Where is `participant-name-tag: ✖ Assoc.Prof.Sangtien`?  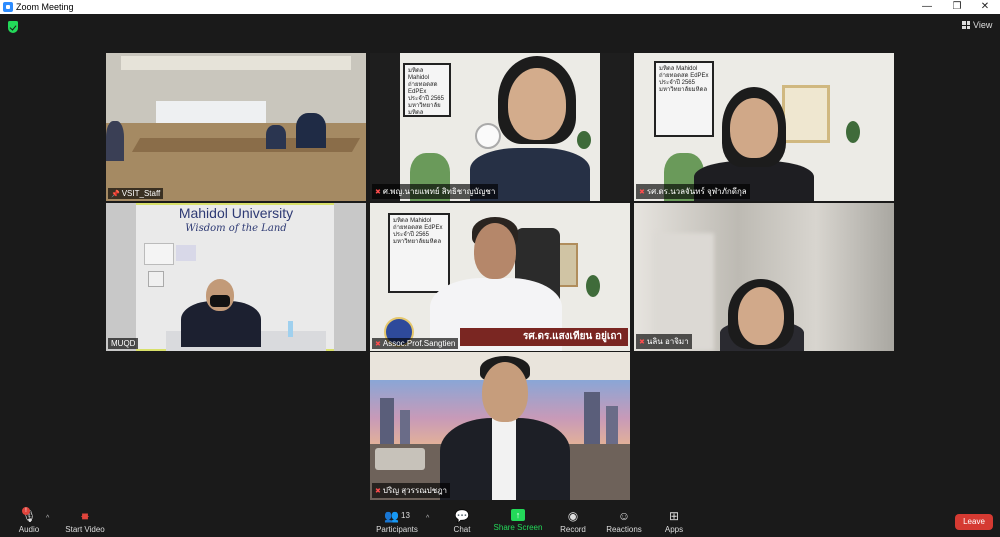
participant-name-tag: ✖ Assoc.Prof.Sangtien is located at coordinates (415, 343).